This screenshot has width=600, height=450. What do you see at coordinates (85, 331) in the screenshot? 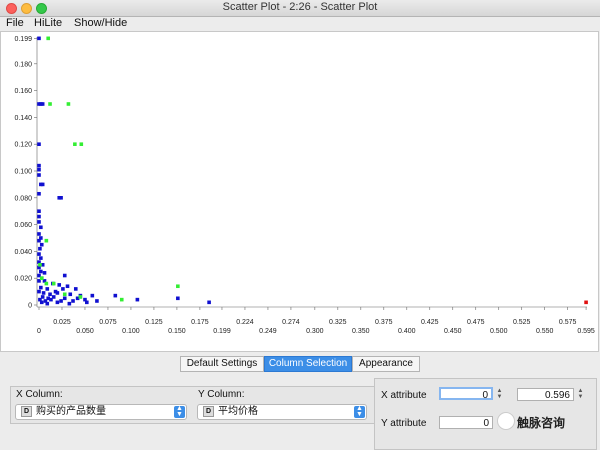
I see `x-tick-label: 0.050` at bounding box center [85, 331].